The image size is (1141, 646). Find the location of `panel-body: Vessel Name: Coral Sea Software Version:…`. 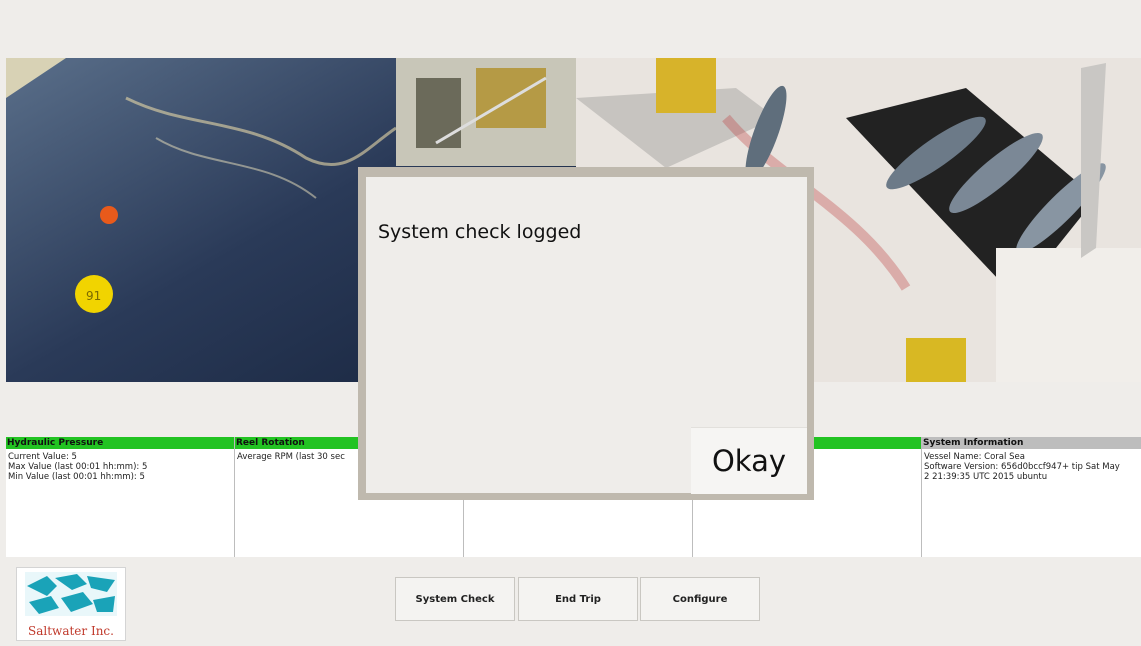

panel-body: Vessel Name: Coral Sea Software Version:… is located at coordinates (1022, 467).